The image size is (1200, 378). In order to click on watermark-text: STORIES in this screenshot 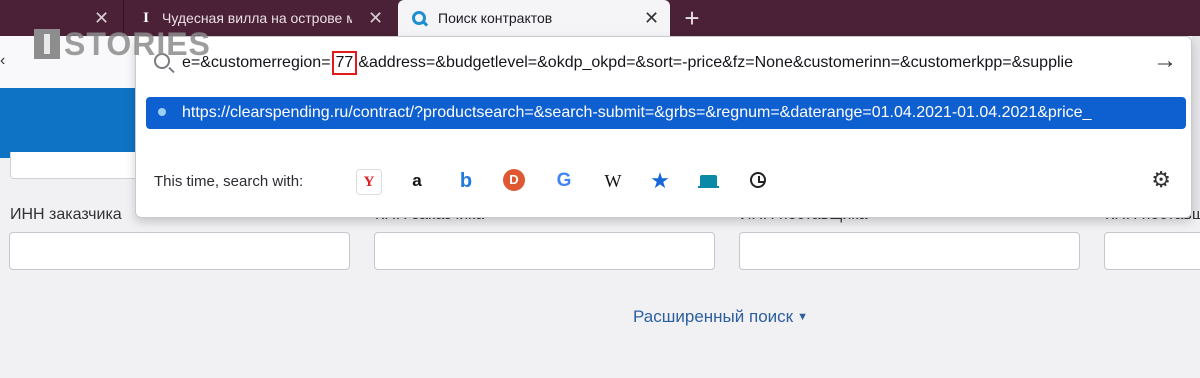, I will do `click(137, 43)`.